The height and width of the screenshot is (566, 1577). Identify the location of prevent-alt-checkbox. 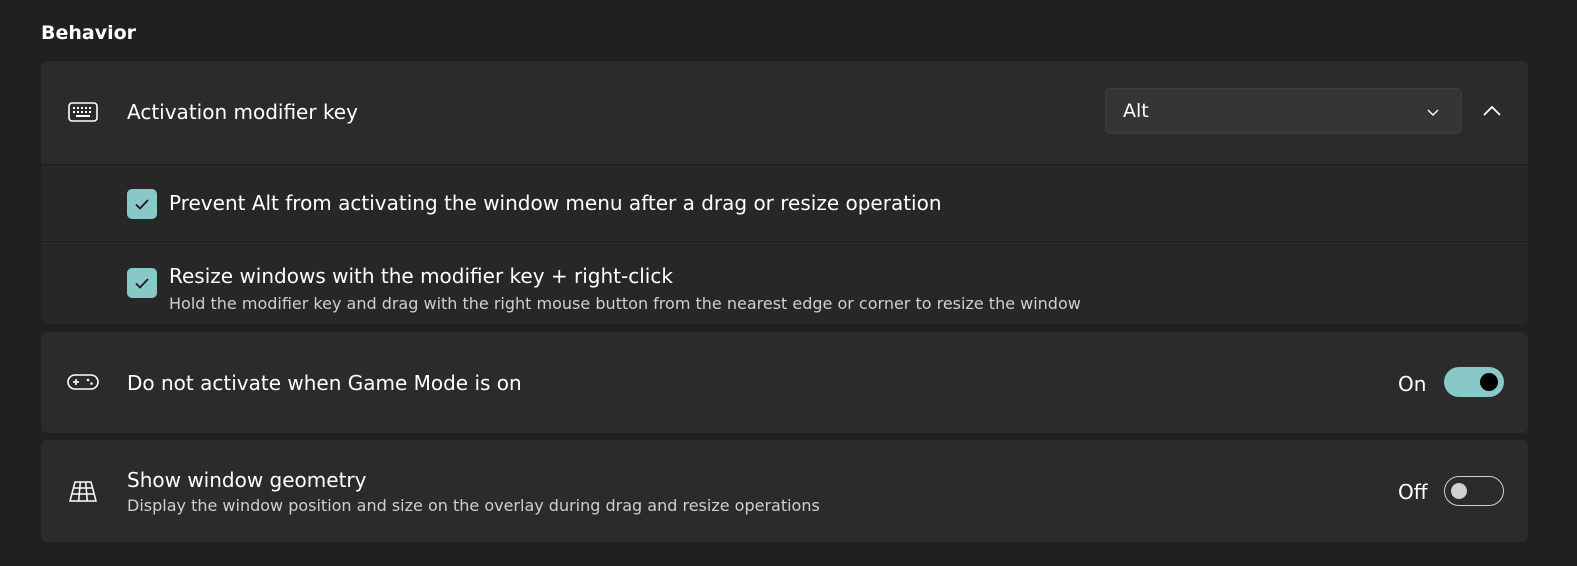
(142, 204).